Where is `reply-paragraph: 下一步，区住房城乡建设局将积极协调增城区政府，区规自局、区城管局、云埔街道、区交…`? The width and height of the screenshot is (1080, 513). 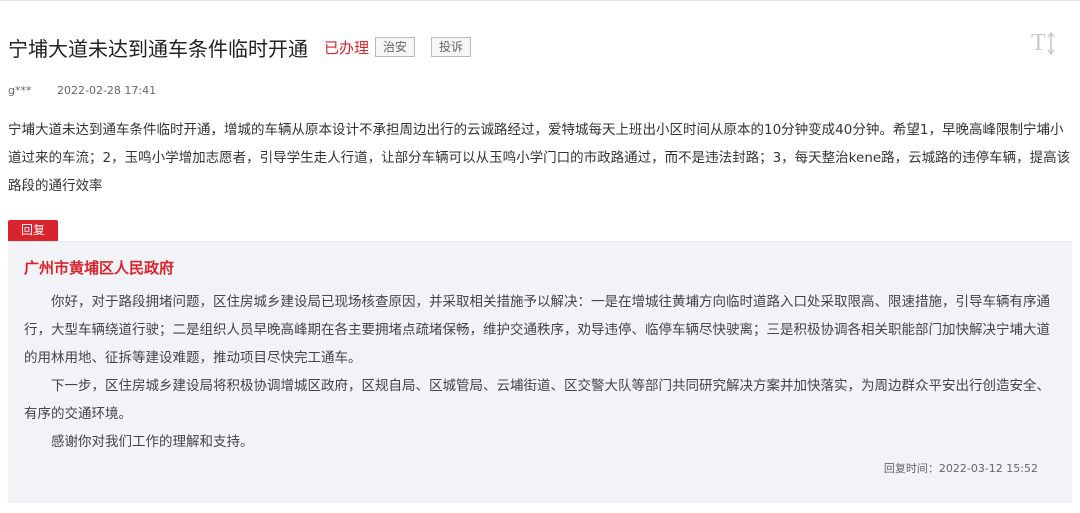
reply-paragraph: 下一步，区住房城乡建设局将积极协调增城区政府，区规自局、区城管局、云埔街道、区交… is located at coordinates (537, 400).